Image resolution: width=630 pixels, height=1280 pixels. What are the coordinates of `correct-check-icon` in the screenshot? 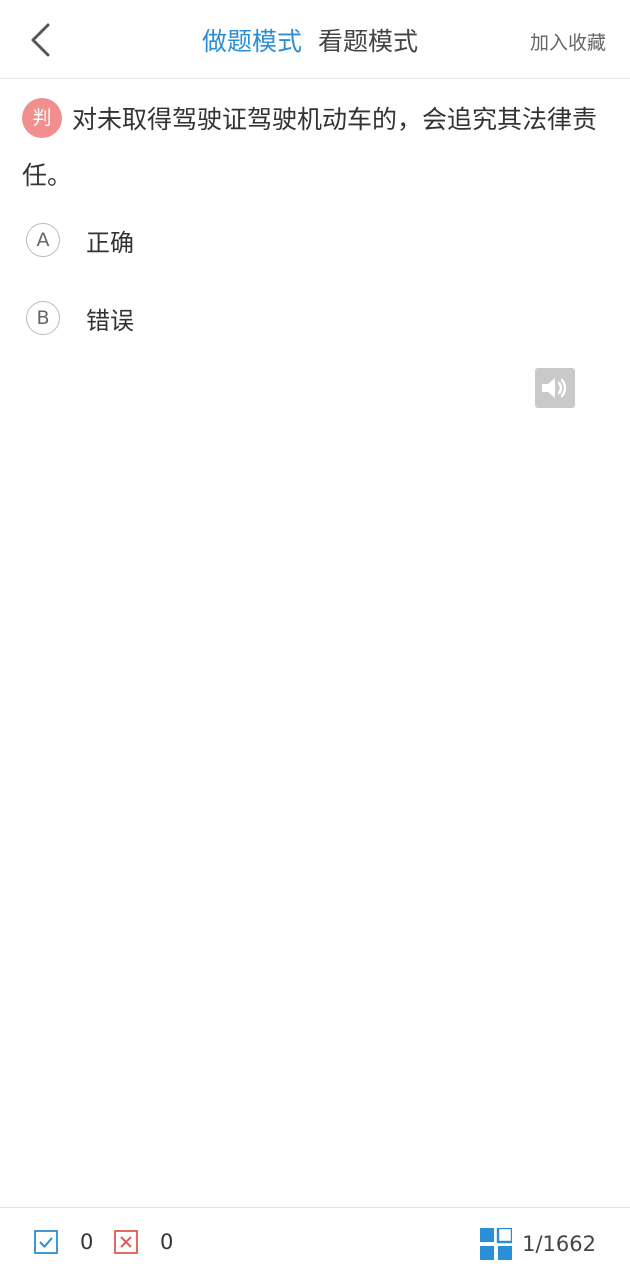 It's located at (46, 1242).